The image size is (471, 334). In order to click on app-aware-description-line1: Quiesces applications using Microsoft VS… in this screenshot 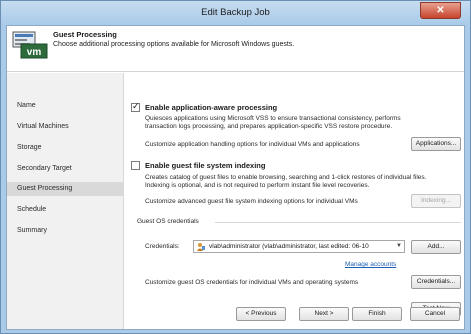, I will do `click(273, 118)`.